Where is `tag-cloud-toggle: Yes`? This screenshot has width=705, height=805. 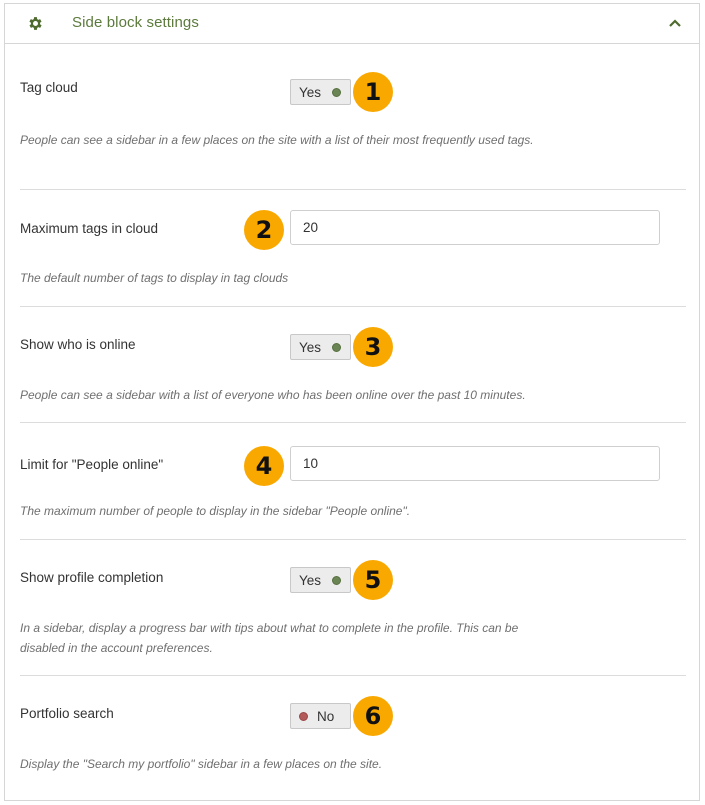 tag-cloud-toggle: Yes is located at coordinates (320, 92).